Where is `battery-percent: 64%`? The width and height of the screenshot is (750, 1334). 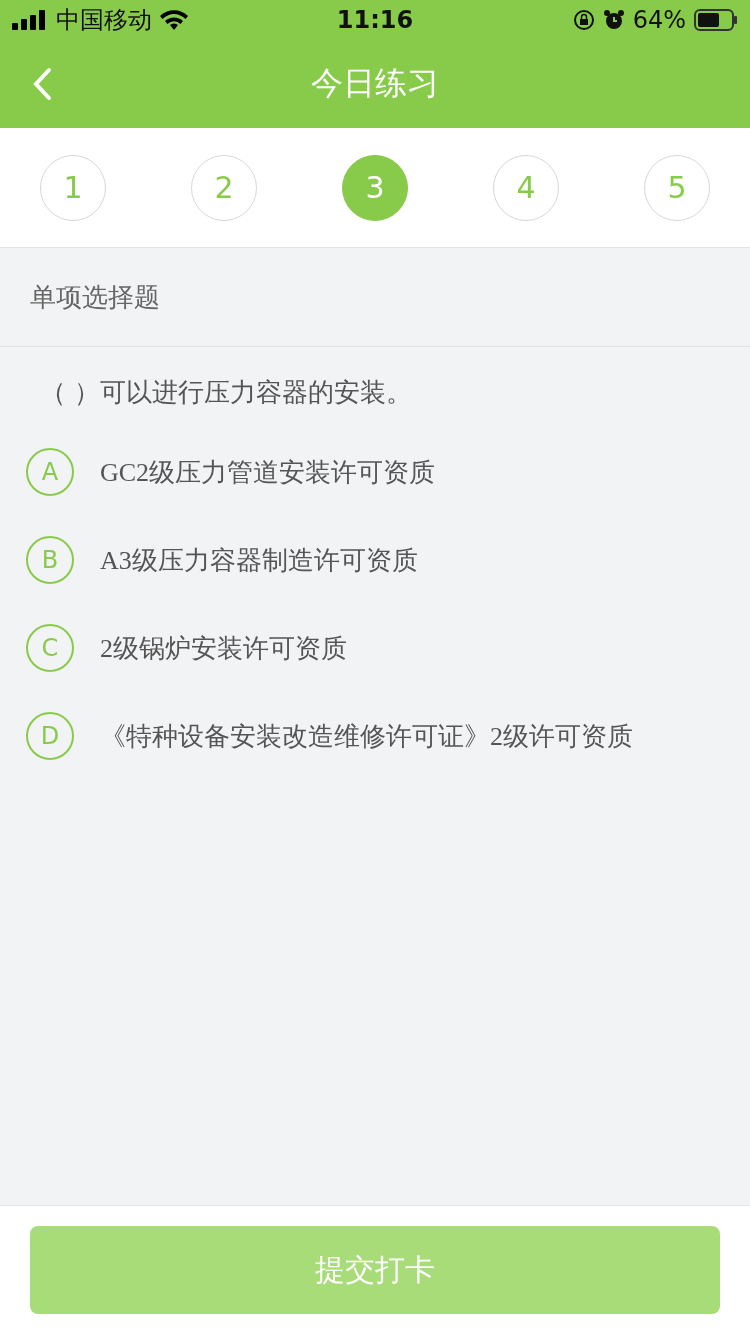 battery-percent: 64% is located at coordinates (659, 20).